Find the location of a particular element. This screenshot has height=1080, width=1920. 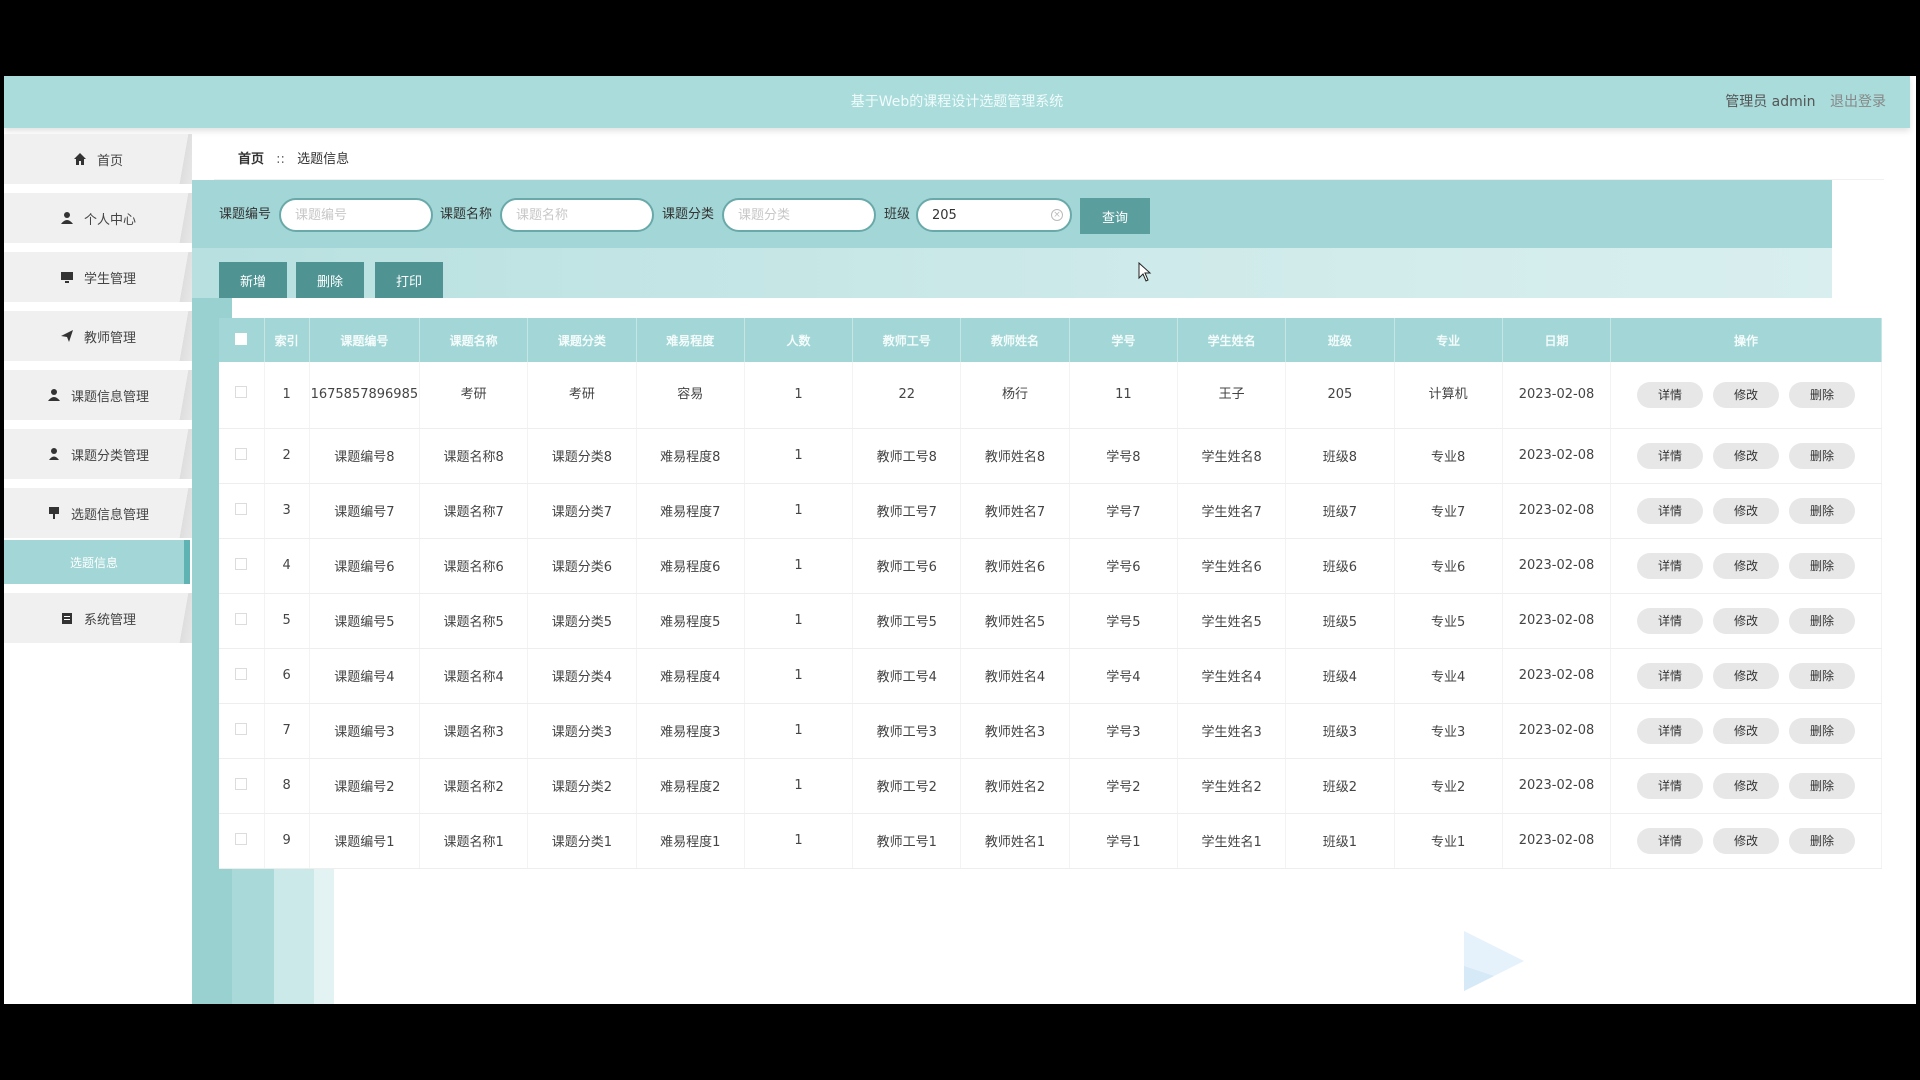

table-cell: 学号5 is located at coordinates (1123, 621).